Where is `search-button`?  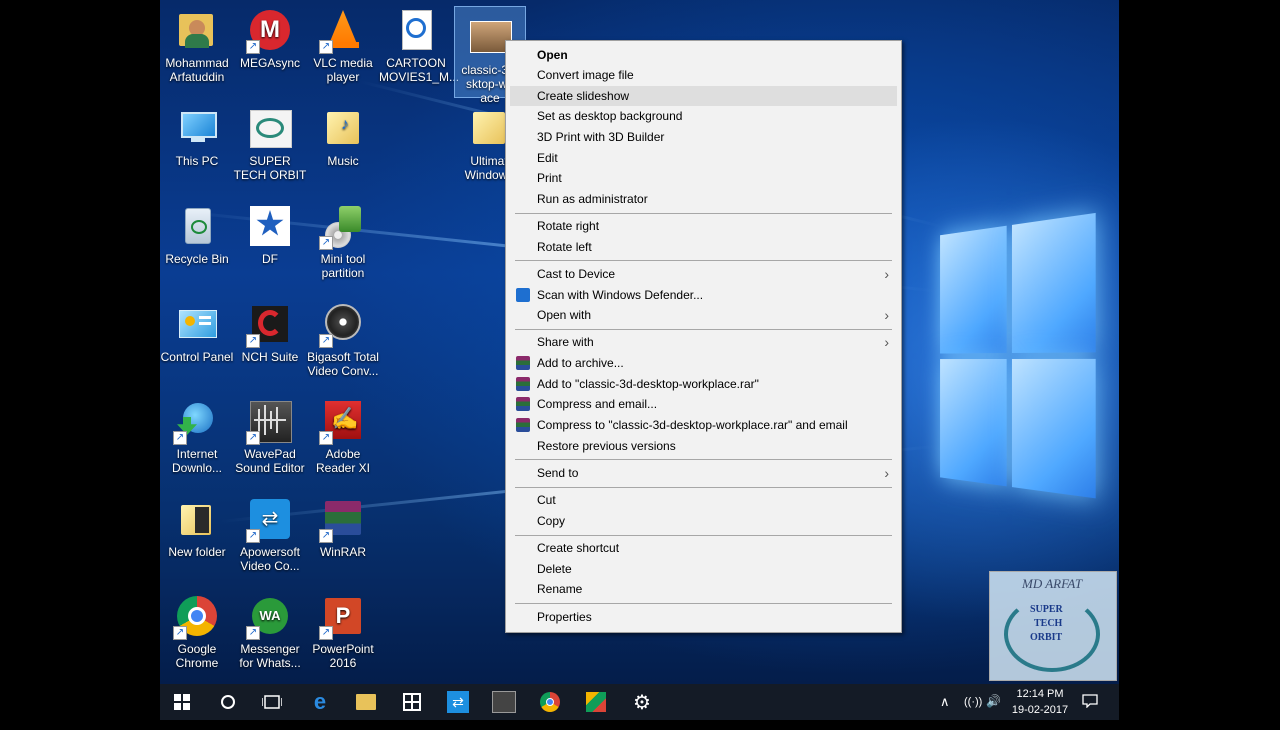 search-button is located at coordinates (228, 702).